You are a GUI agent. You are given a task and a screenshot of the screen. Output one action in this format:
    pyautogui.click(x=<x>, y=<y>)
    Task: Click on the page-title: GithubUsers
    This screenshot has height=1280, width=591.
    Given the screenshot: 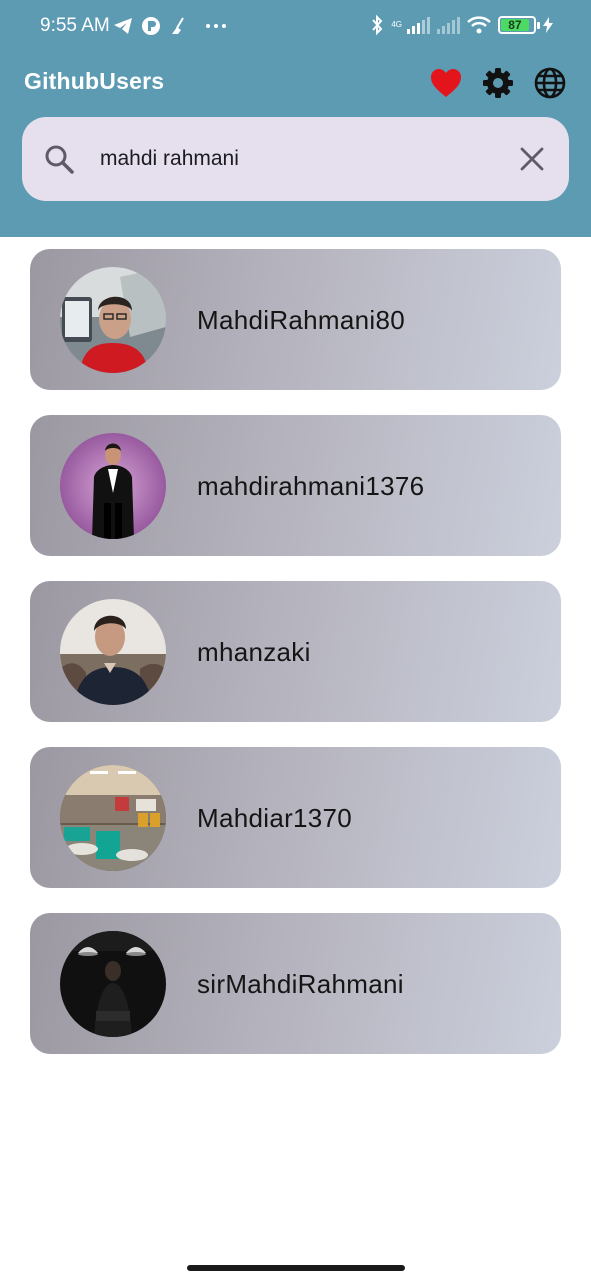 What is the action you would take?
    pyautogui.click(x=94, y=81)
    